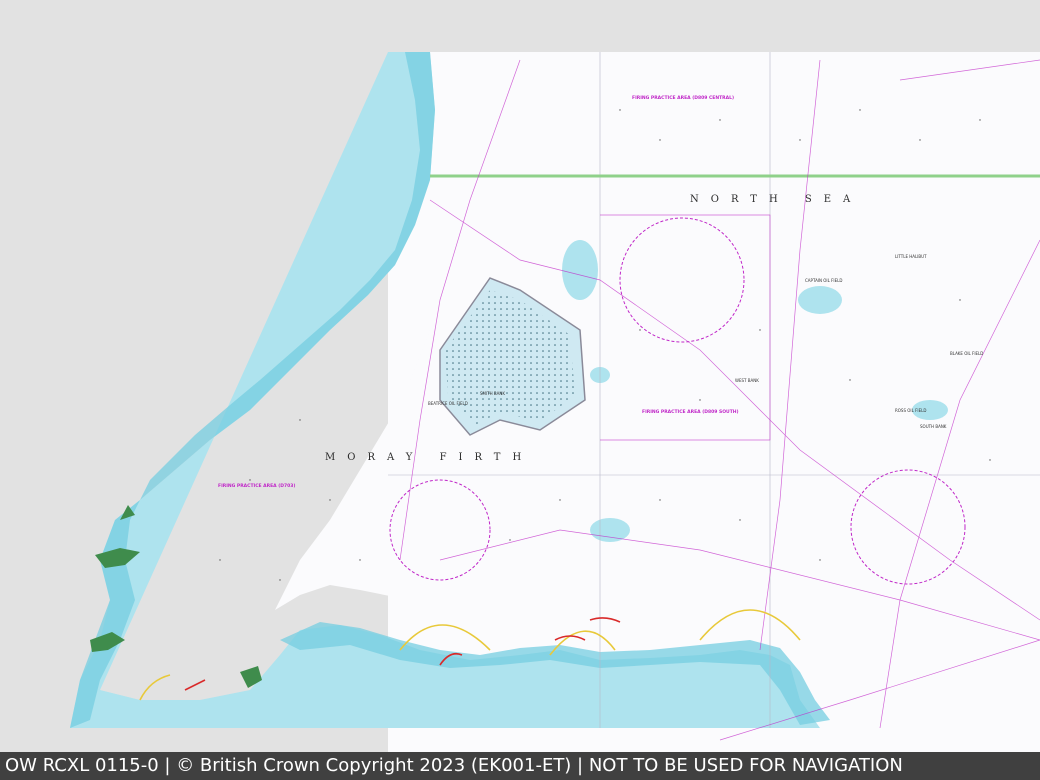  Describe the element at coordinates (429, 457) in the screenshot. I see `label-moray-firth: MORAY FIRTH` at that location.